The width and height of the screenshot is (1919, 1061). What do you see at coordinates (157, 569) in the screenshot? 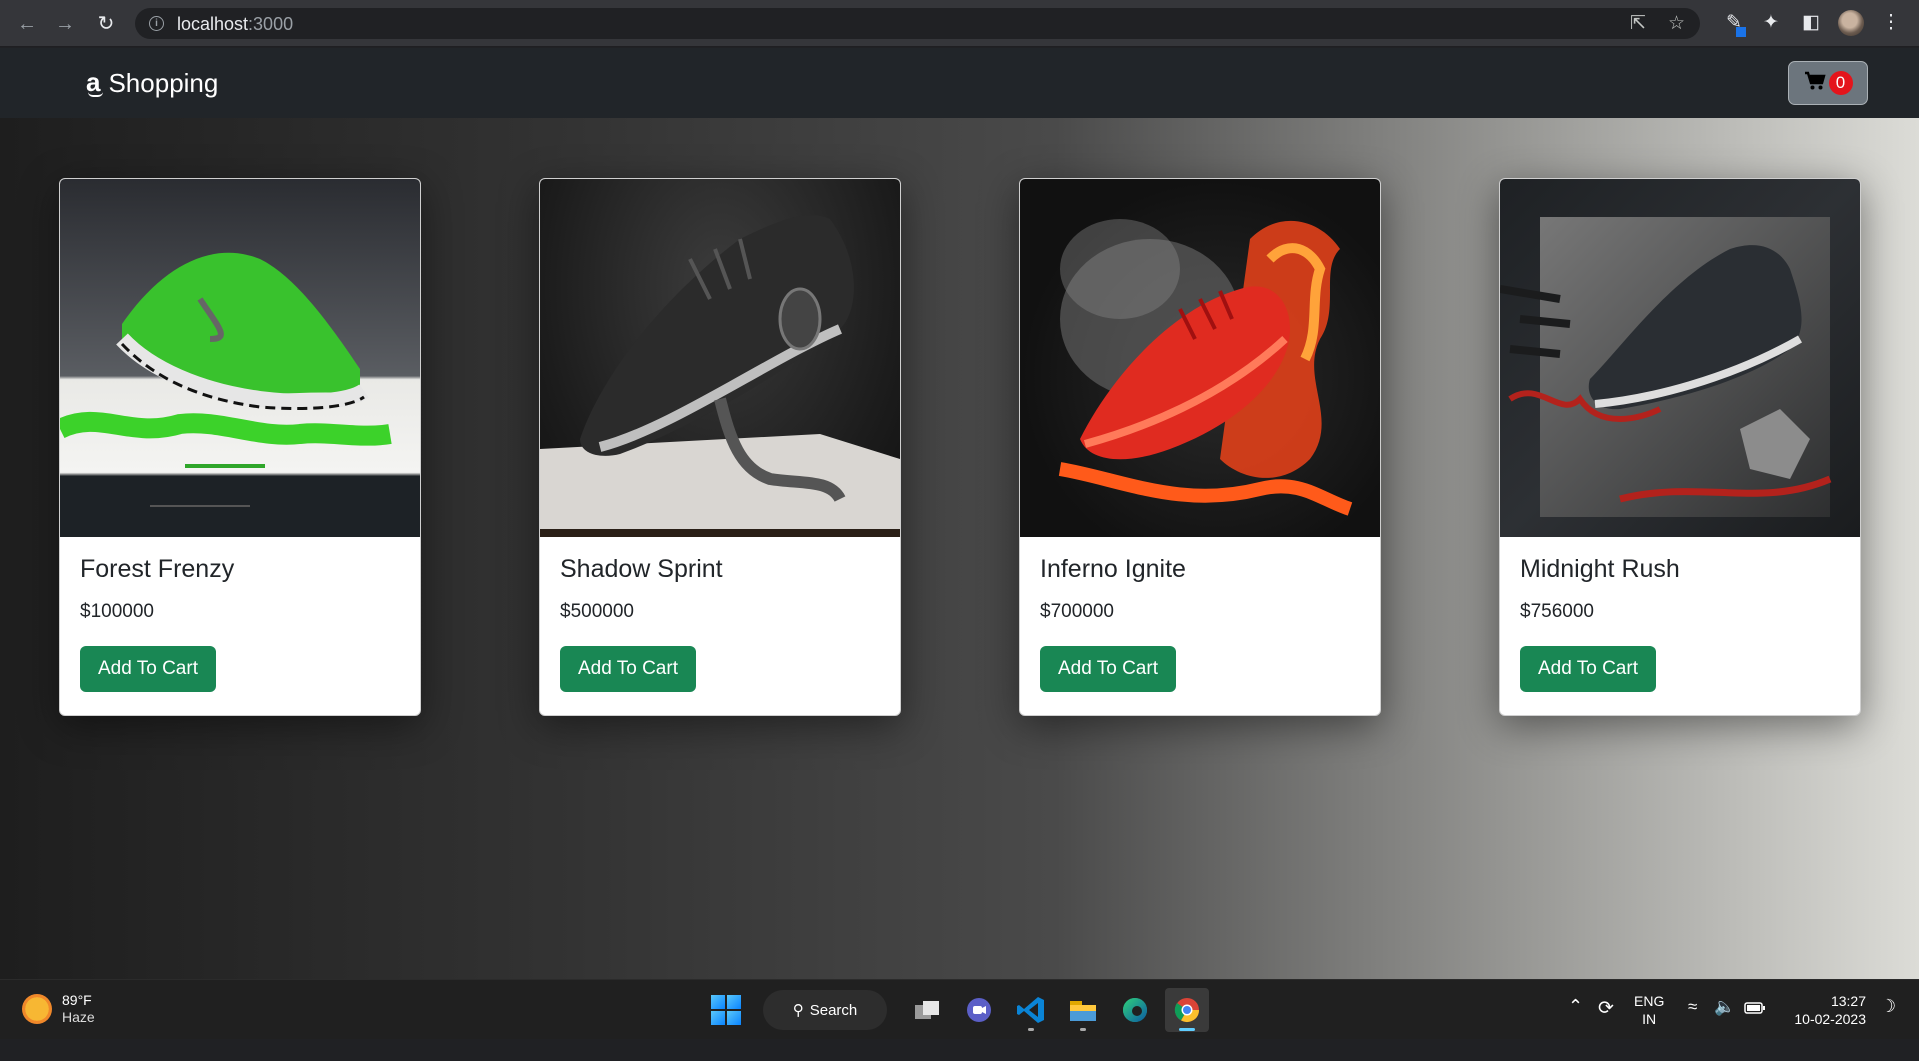
I see `product-title: Forest Frenzy` at bounding box center [157, 569].